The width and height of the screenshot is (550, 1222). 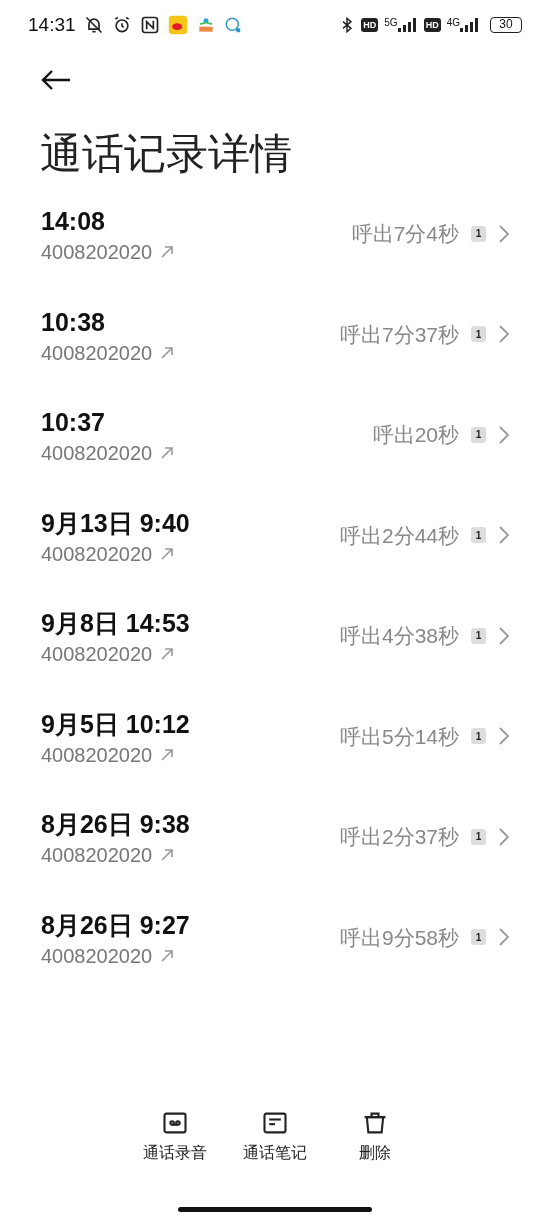 What do you see at coordinates (391, 23) in the screenshot?
I see `network-type: 5G` at bounding box center [391, 23].